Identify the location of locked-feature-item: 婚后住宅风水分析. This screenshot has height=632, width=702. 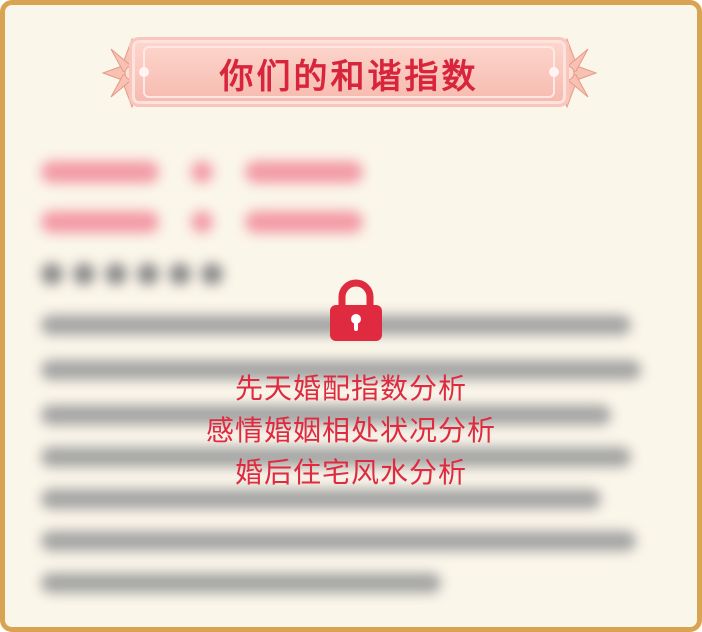
(350, 472).